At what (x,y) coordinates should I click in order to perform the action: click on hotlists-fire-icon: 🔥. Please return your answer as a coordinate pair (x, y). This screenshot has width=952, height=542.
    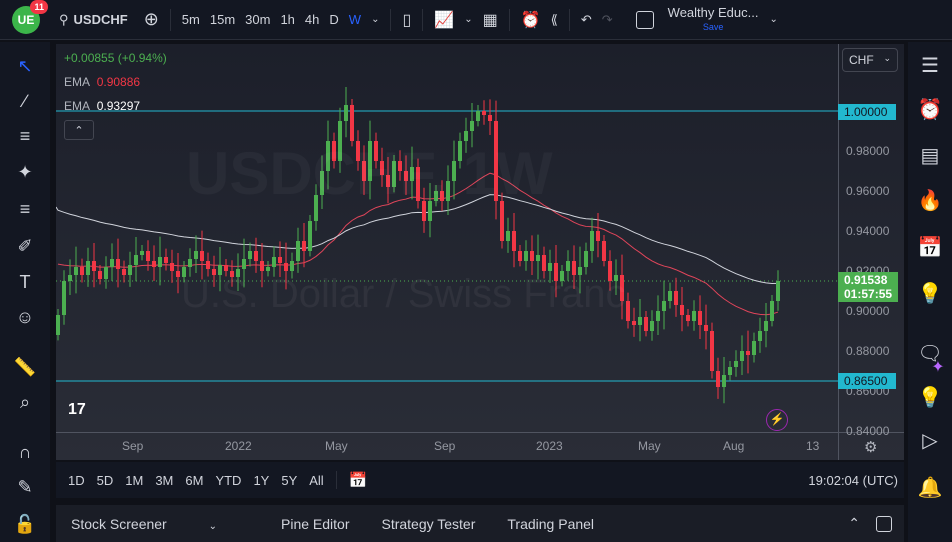
    Looking at the image, I should click on (930, 201).